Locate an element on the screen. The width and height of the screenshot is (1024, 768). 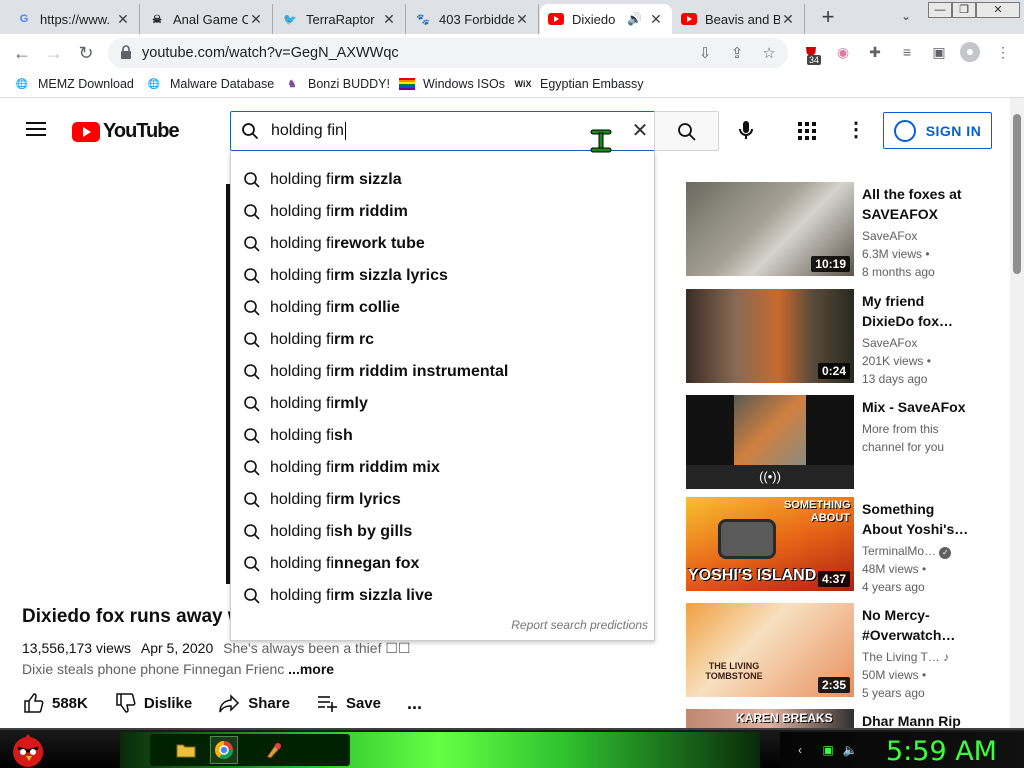
suggestion-item: holding firm rc is located at coordinates (442, 340).